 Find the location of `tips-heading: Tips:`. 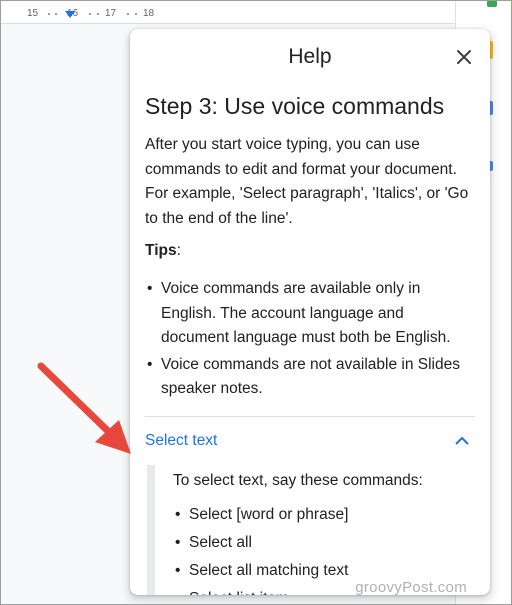

tips-heading: Tips: is located at coordinates (310, 251).